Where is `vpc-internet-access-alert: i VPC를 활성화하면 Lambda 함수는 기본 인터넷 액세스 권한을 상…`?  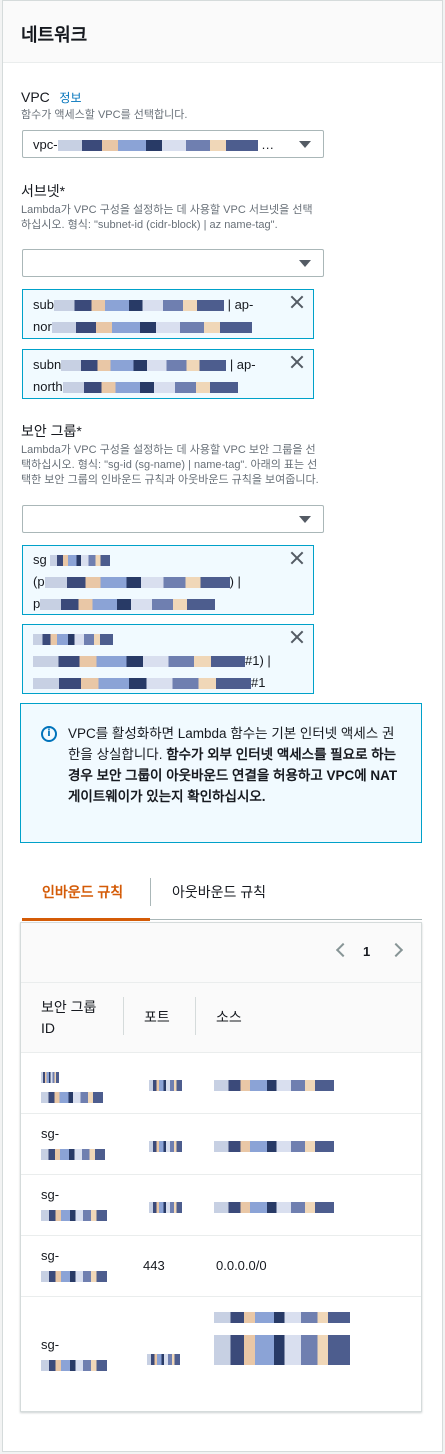 vpc-internet-access-alert: i VPC를 활성화하면 Lambda 함수는 기본 인터넷 액세스 권한을 상… is located at coordinates (221, 773).